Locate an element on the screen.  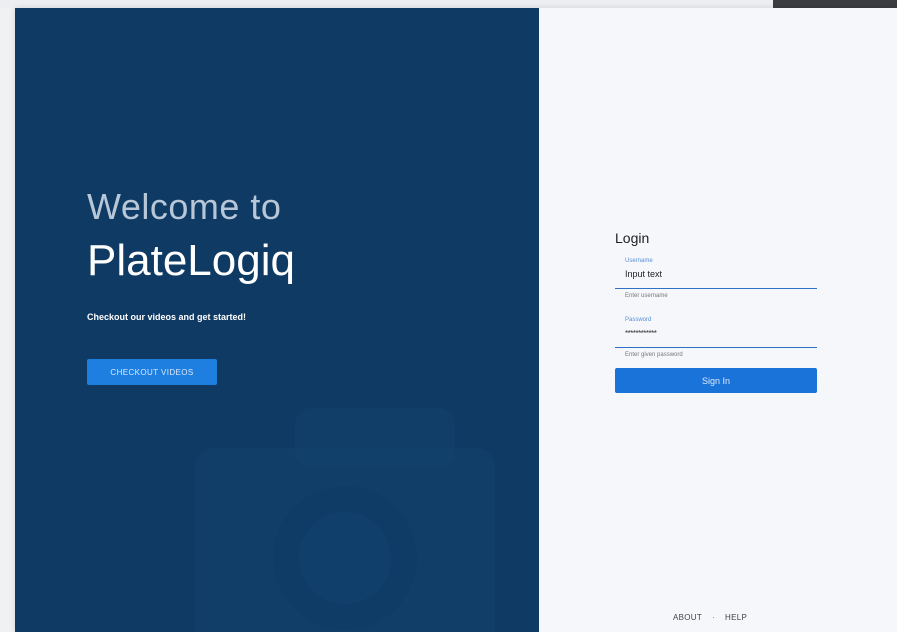
footer-links: ABOUT · HELP is located at coordinates (733, 617).